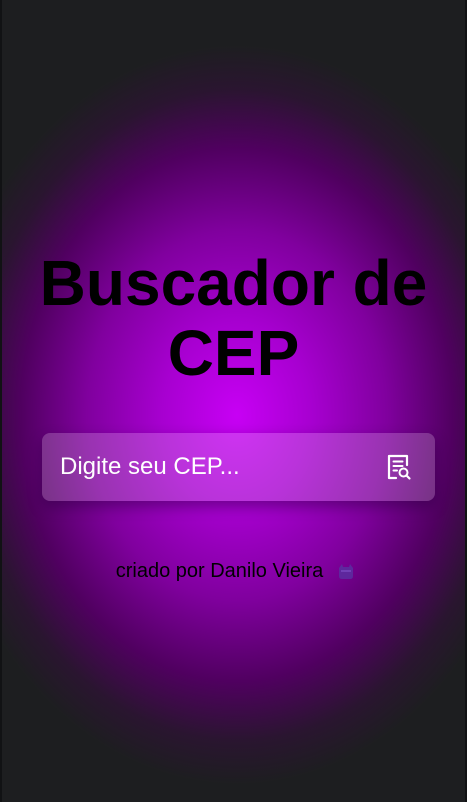  Describe the element at coordinates (233, 318) in the screenshot. I see `page-title: Buscador de CEP` at that location.